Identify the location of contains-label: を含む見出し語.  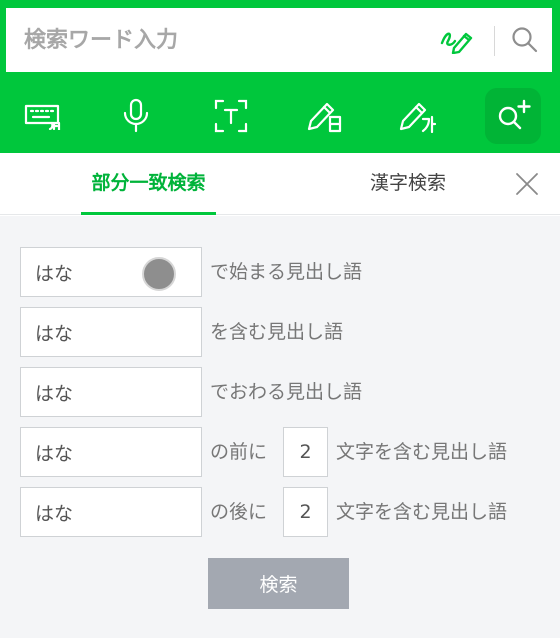
(277, 332).